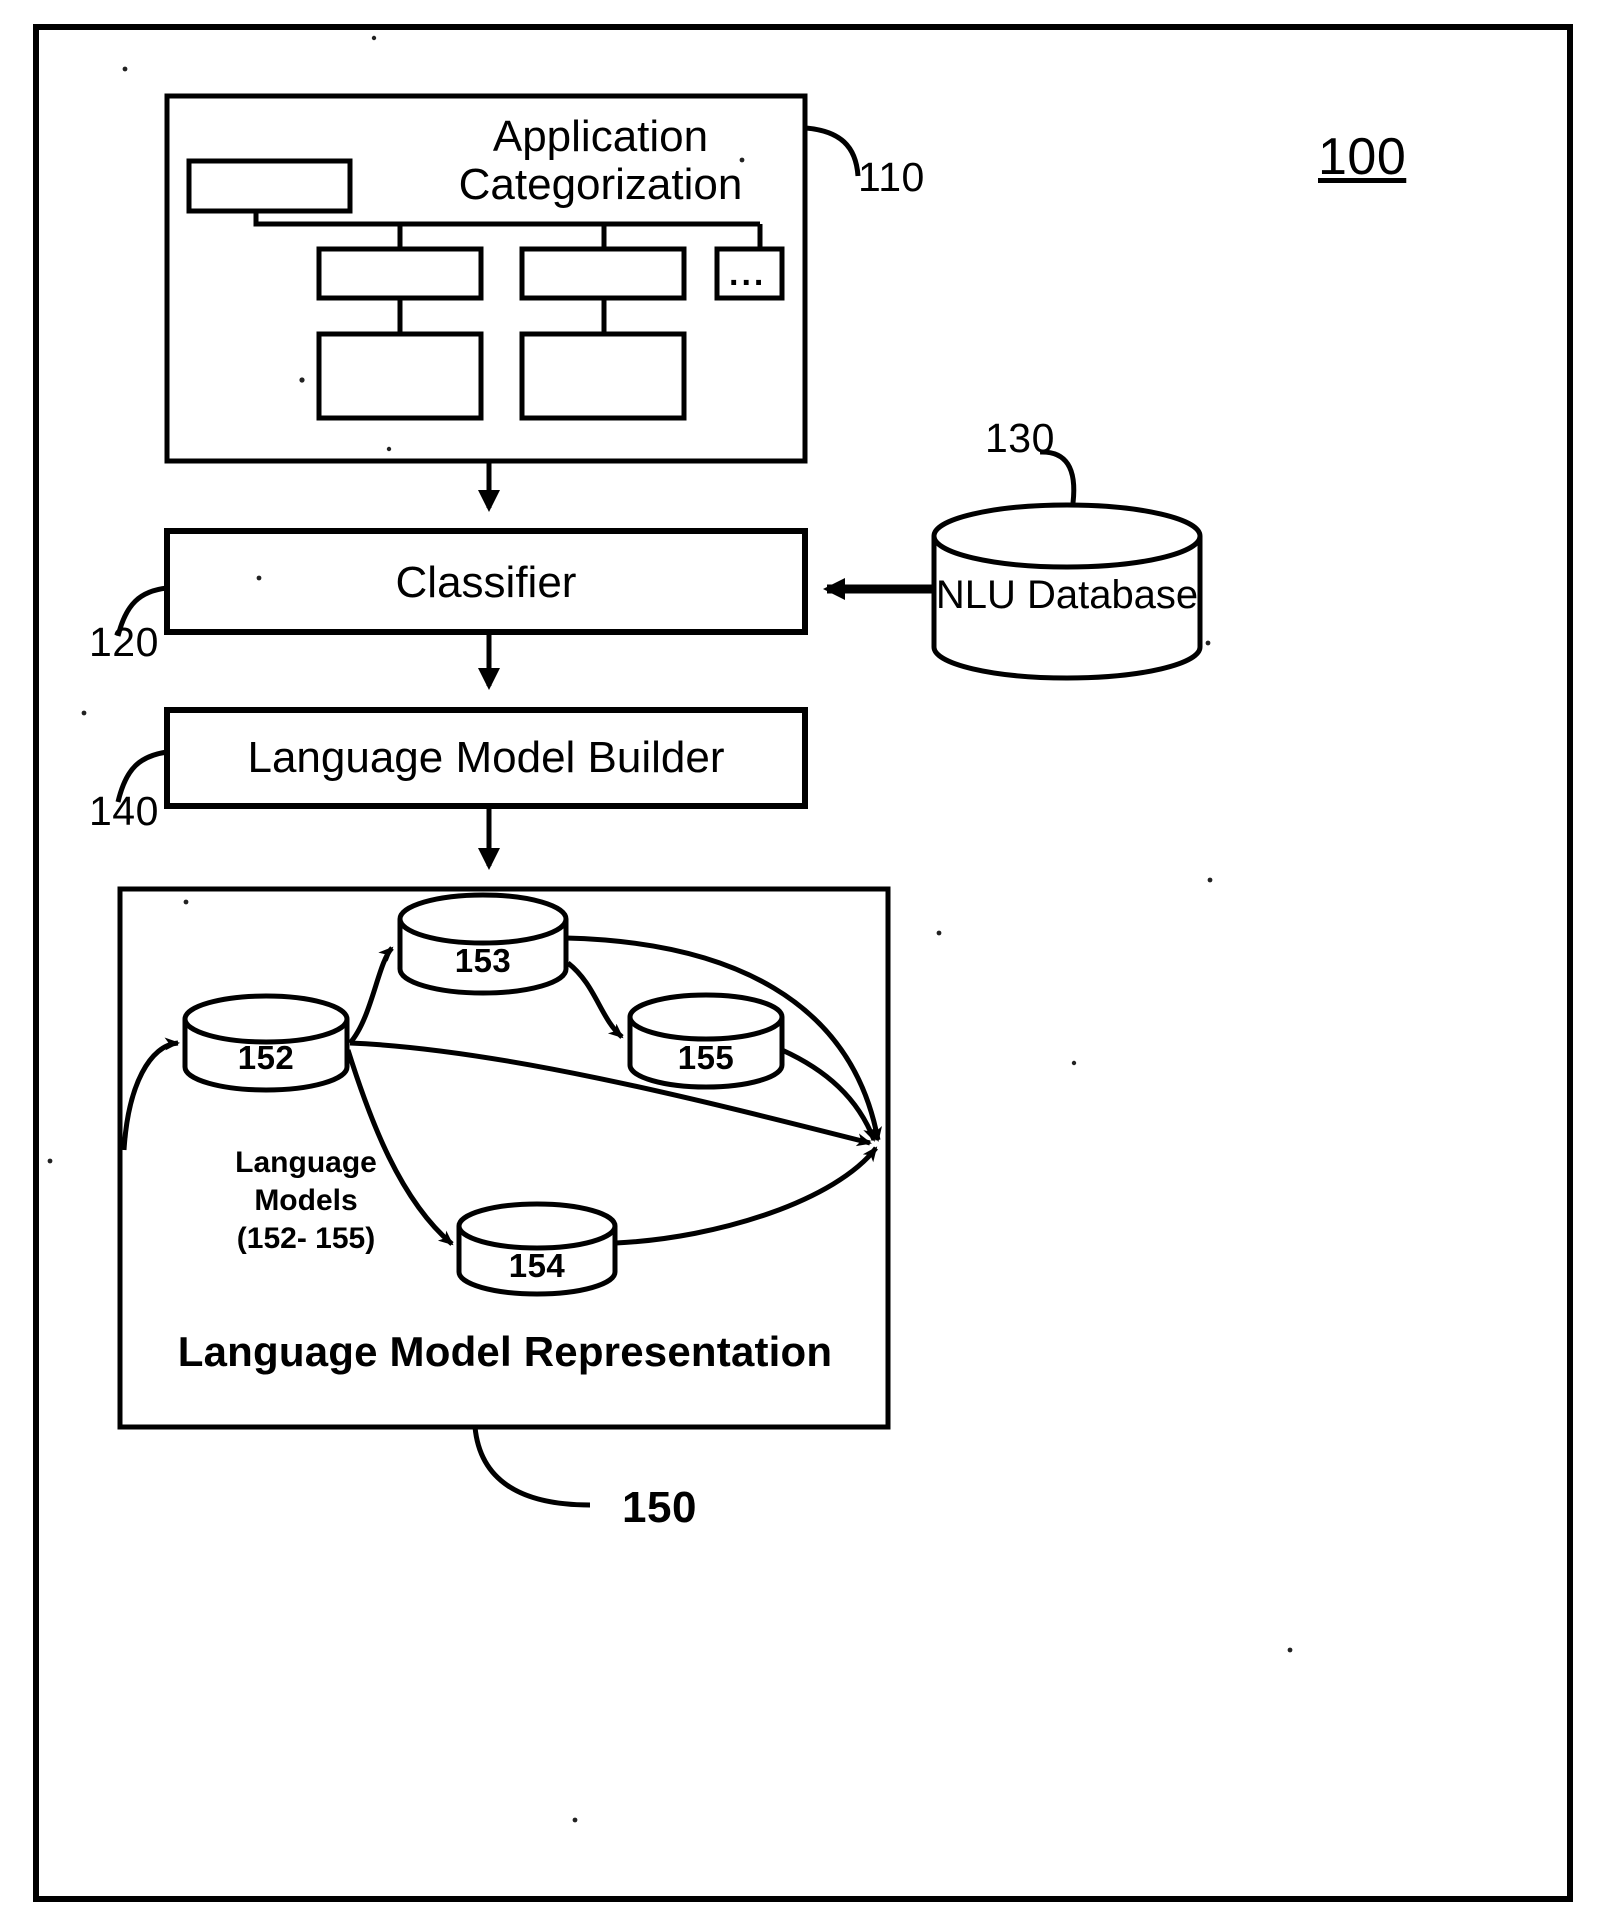 Image resolution: width=1606 pixels, height=1929 pixels. I want to click on cylinder-label-153: 153, so click(483, 960).